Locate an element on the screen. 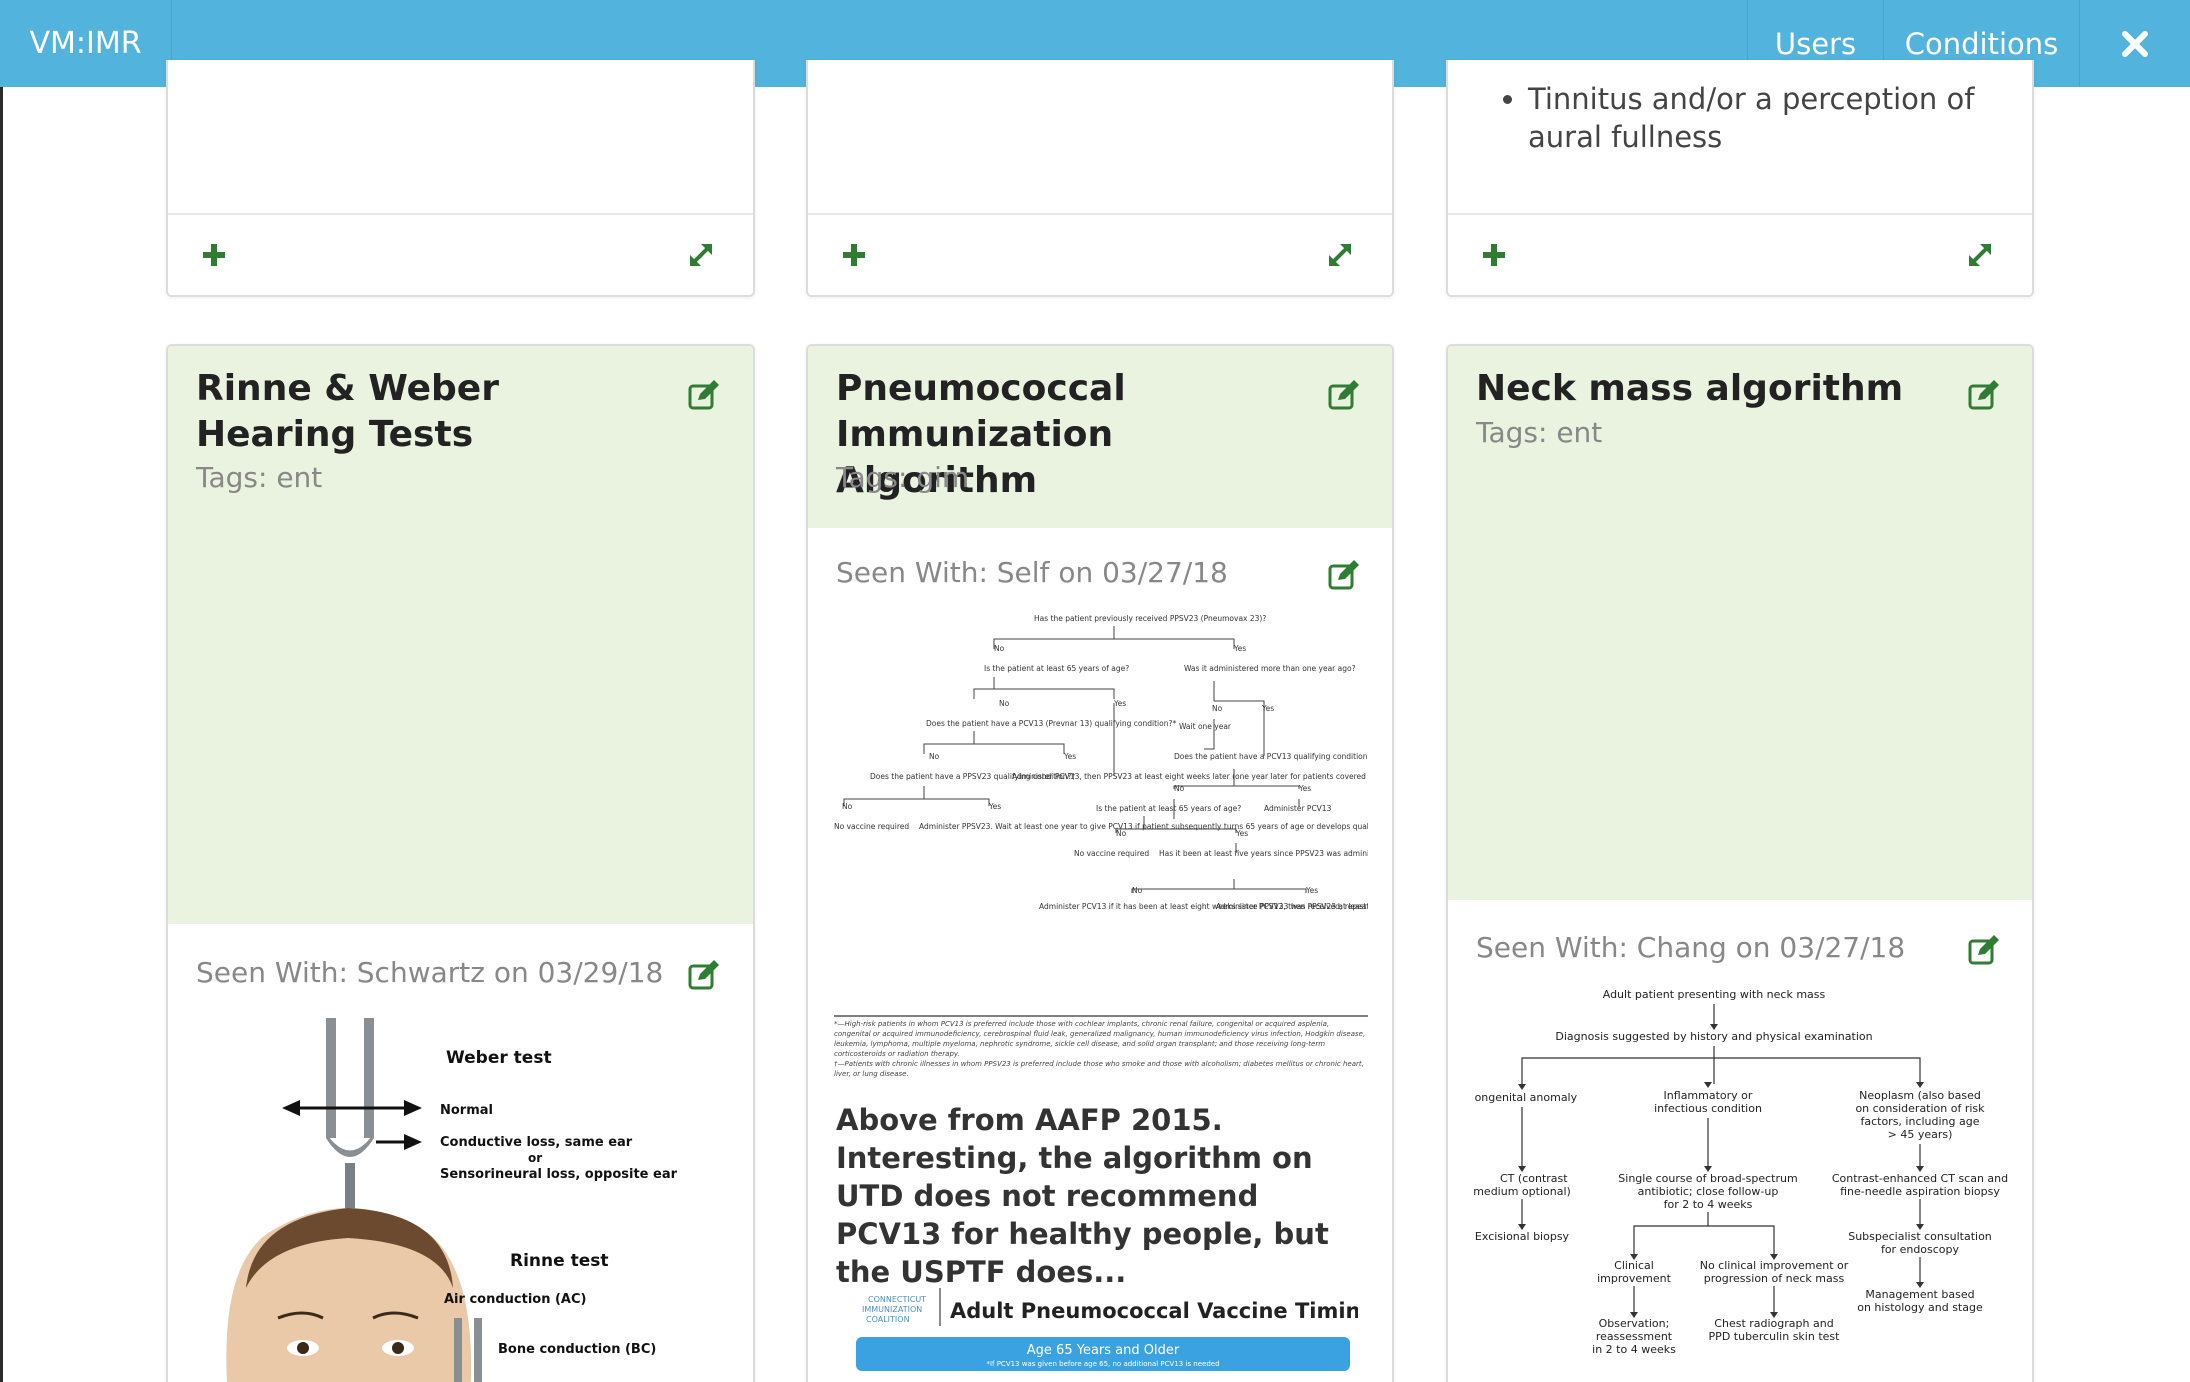 The width and height of the screenshot is (2190, 1382). wait-text: Wait one year is located at coordinates (1205, 726).